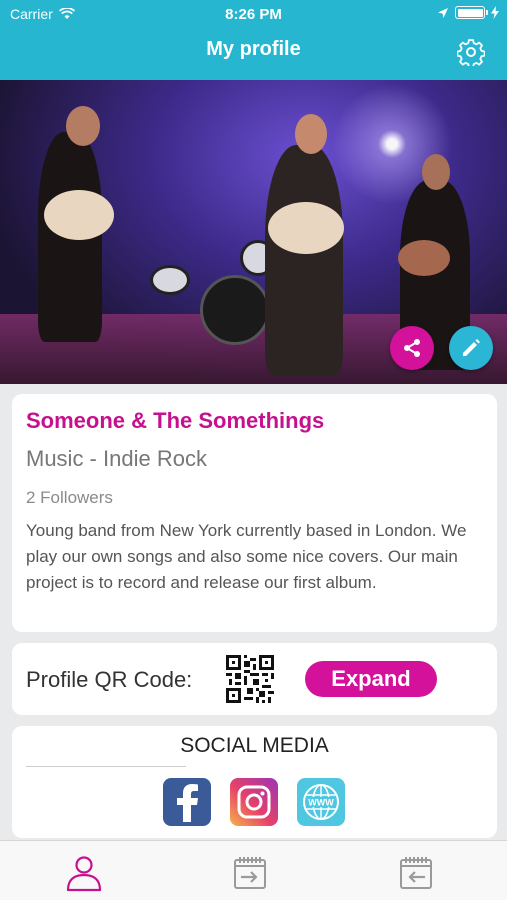 Image resolution: width=507 pixels, height=900 pixels. Describe the element at coordinates (471, 12) in the screenshot. I see `battery-icon` at that location.